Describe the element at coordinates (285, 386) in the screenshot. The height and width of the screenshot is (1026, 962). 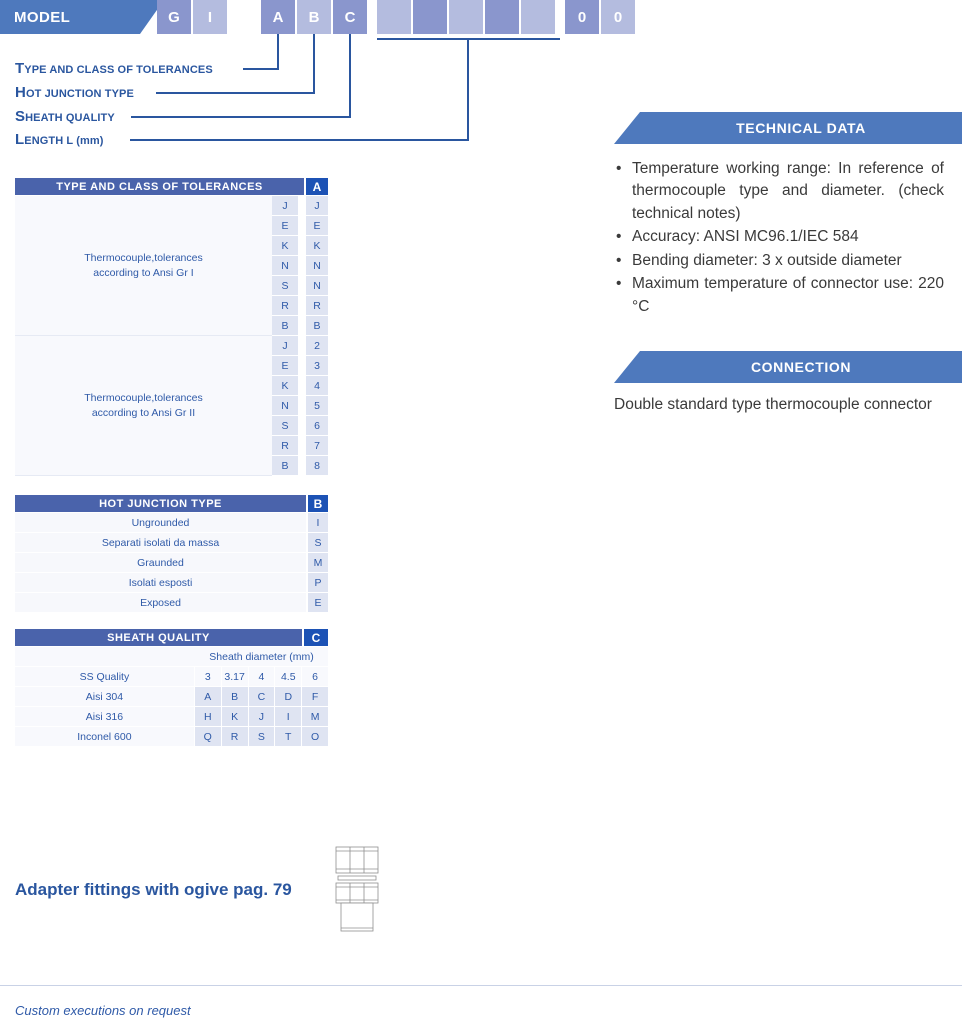
I see `tolerances-thermocouple-type: K` at that location.